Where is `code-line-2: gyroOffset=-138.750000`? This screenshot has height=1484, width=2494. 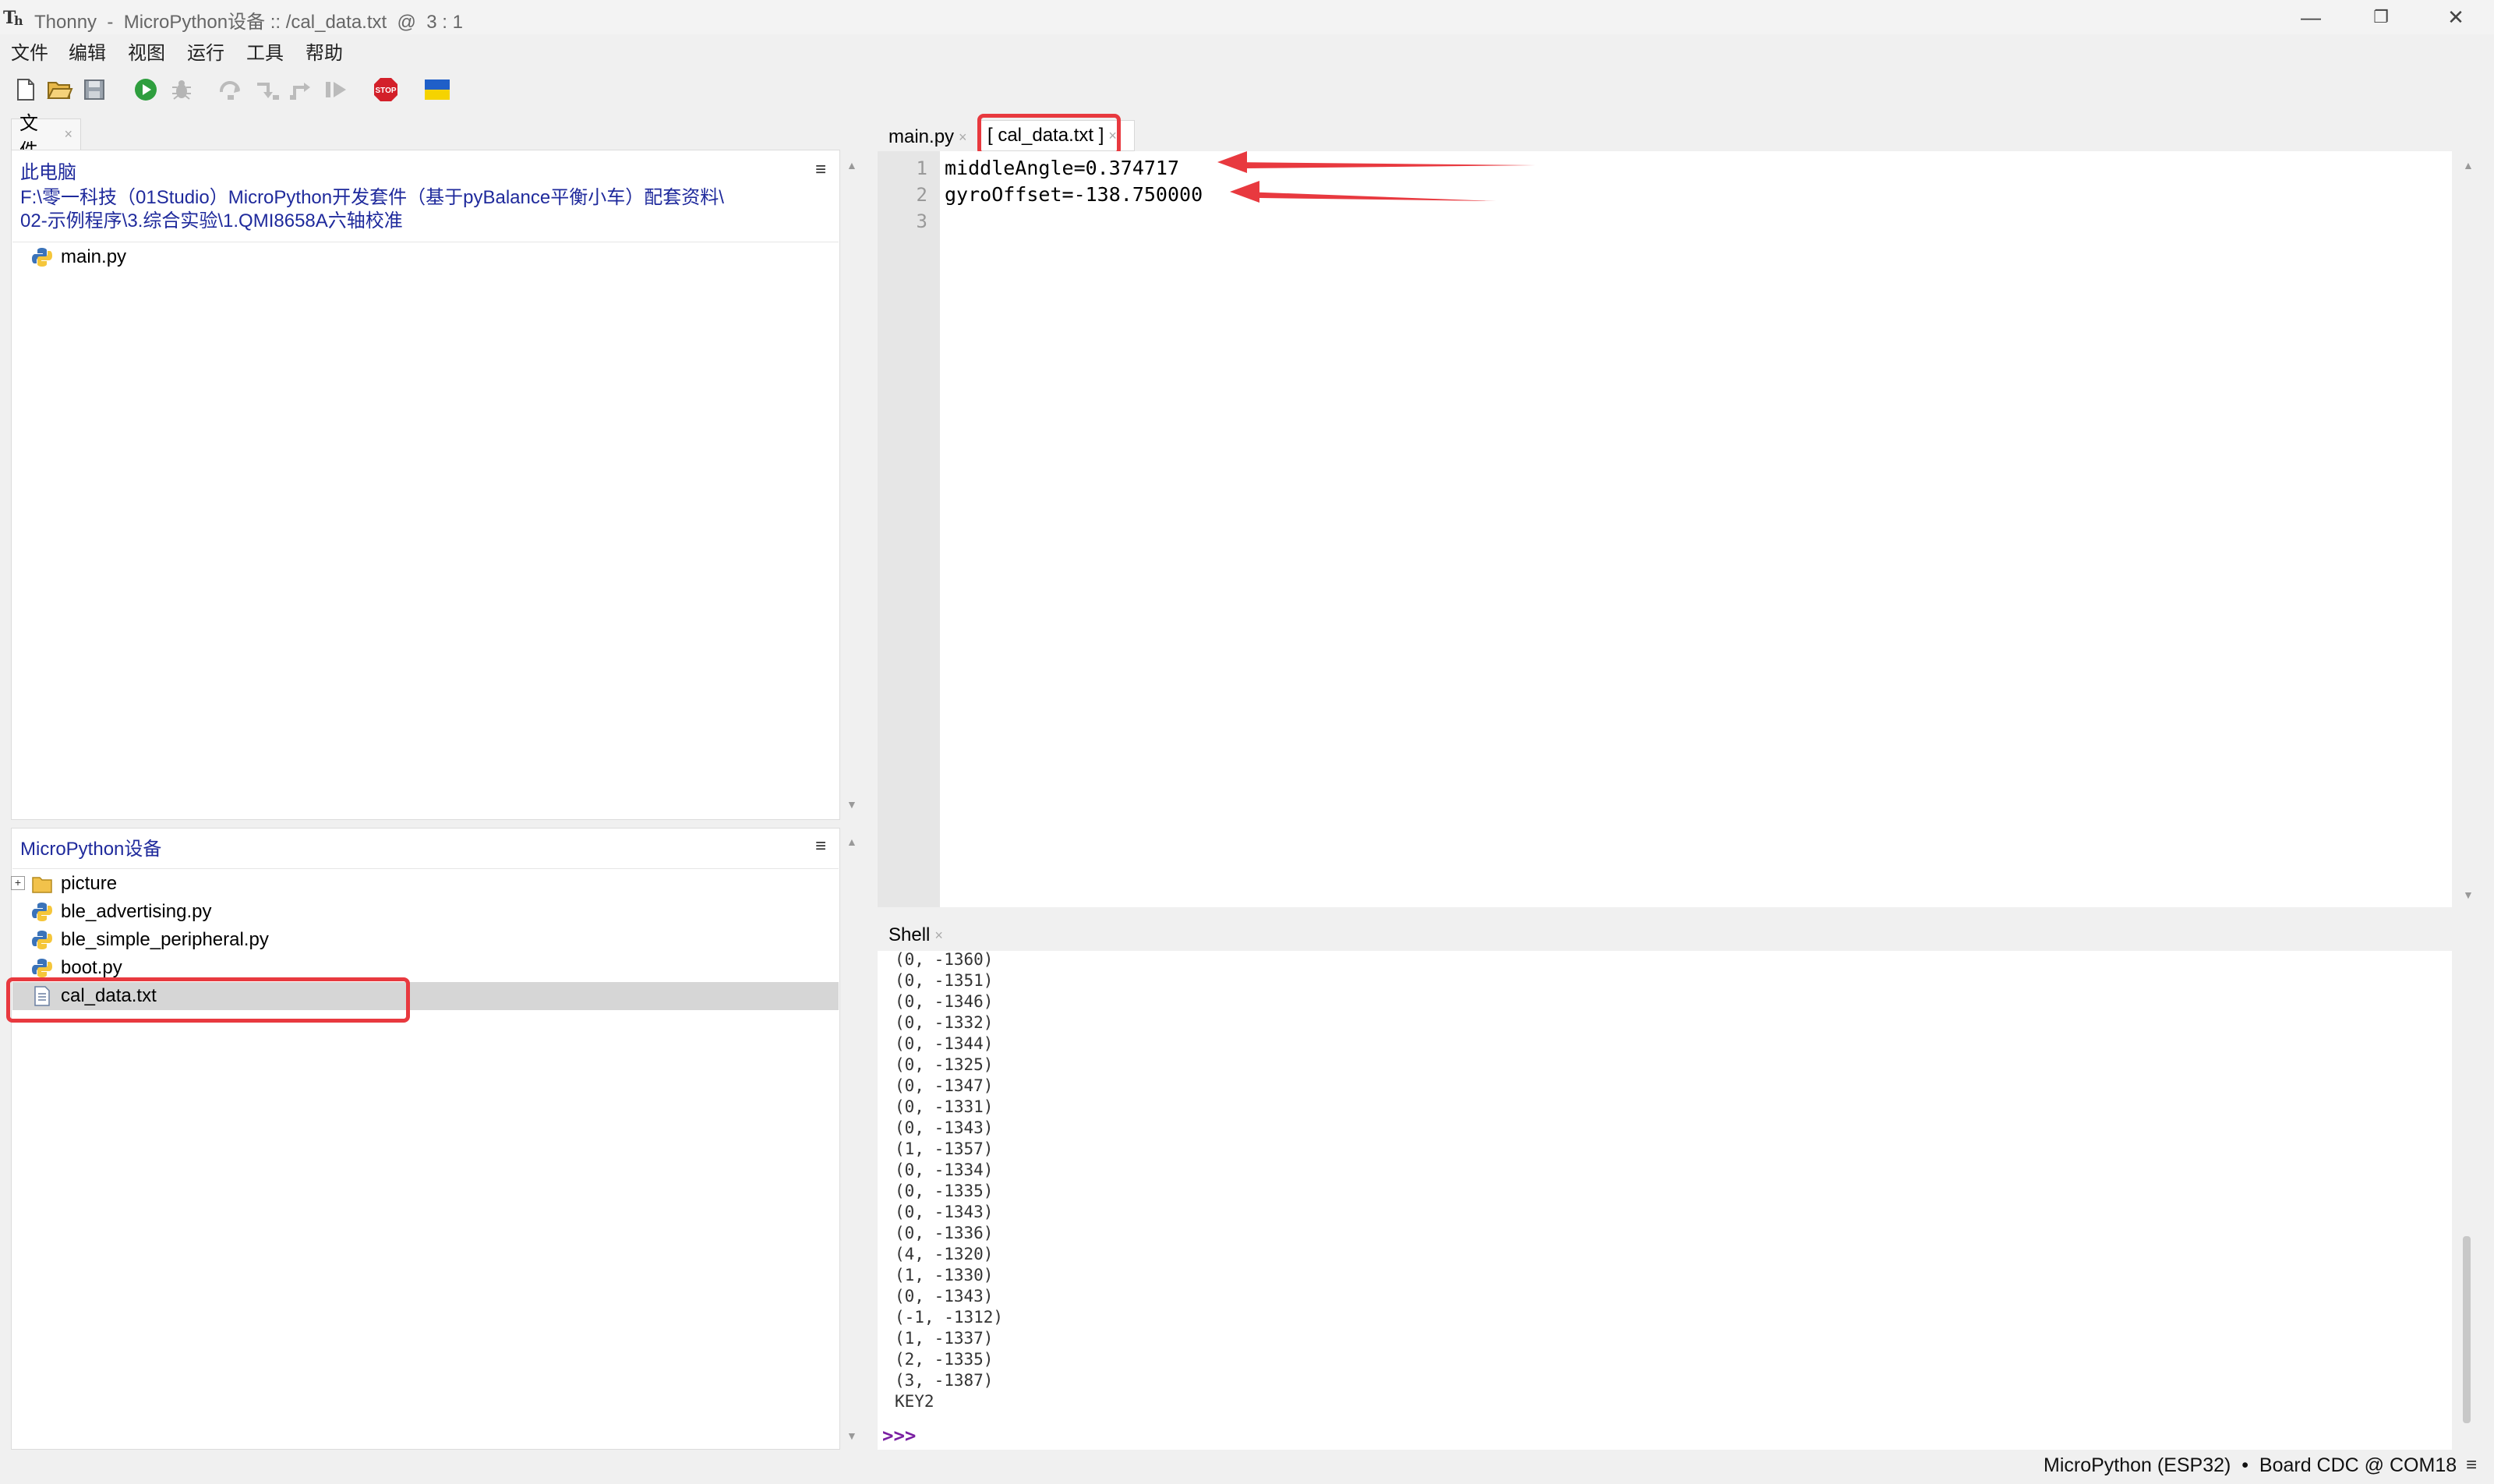 code-line-2: gyroOffset=-138.750000 is located at coordinates (1074, 194).